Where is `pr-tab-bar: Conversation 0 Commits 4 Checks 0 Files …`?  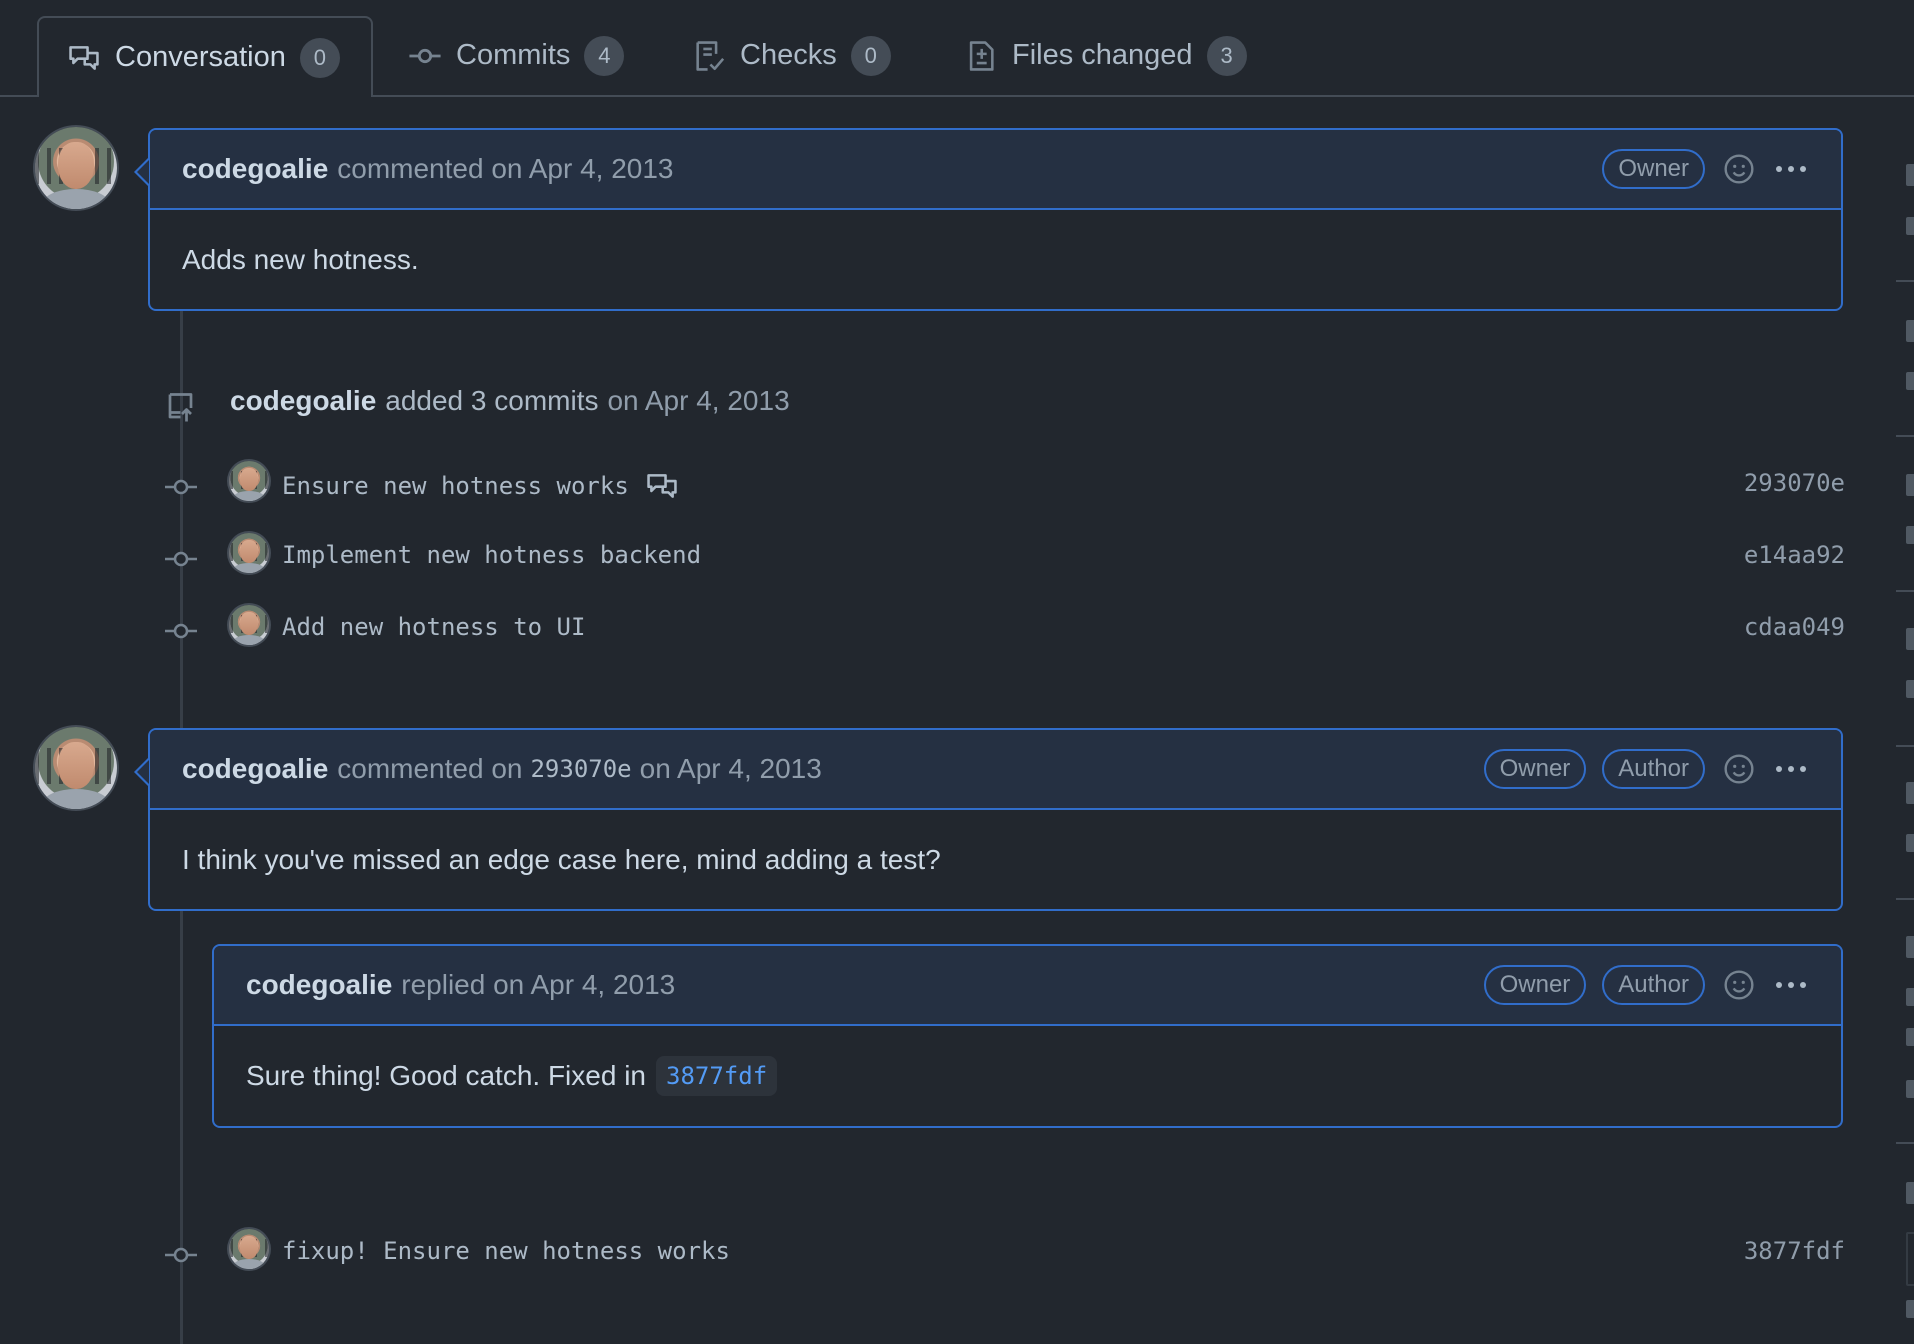
pr-tab-bar: Conversation 0 Commits 4 Checks 0 Files … is located at coordinates (957, 48).